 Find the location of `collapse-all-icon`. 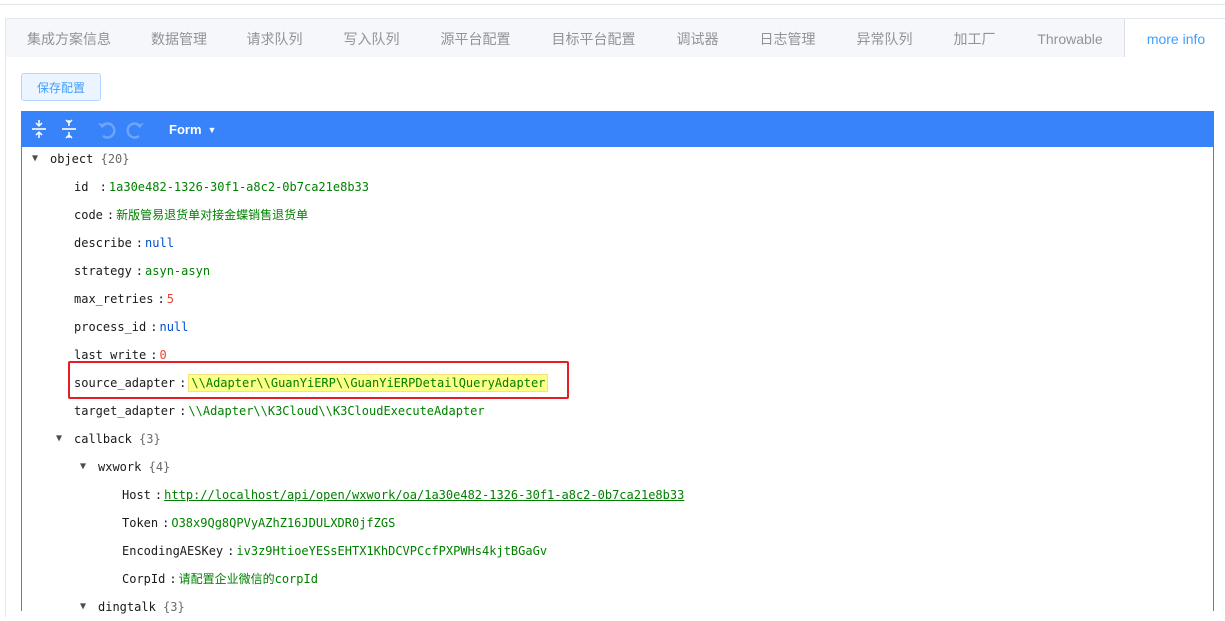

collapse-all-icon is located at coordinates (69, 129).